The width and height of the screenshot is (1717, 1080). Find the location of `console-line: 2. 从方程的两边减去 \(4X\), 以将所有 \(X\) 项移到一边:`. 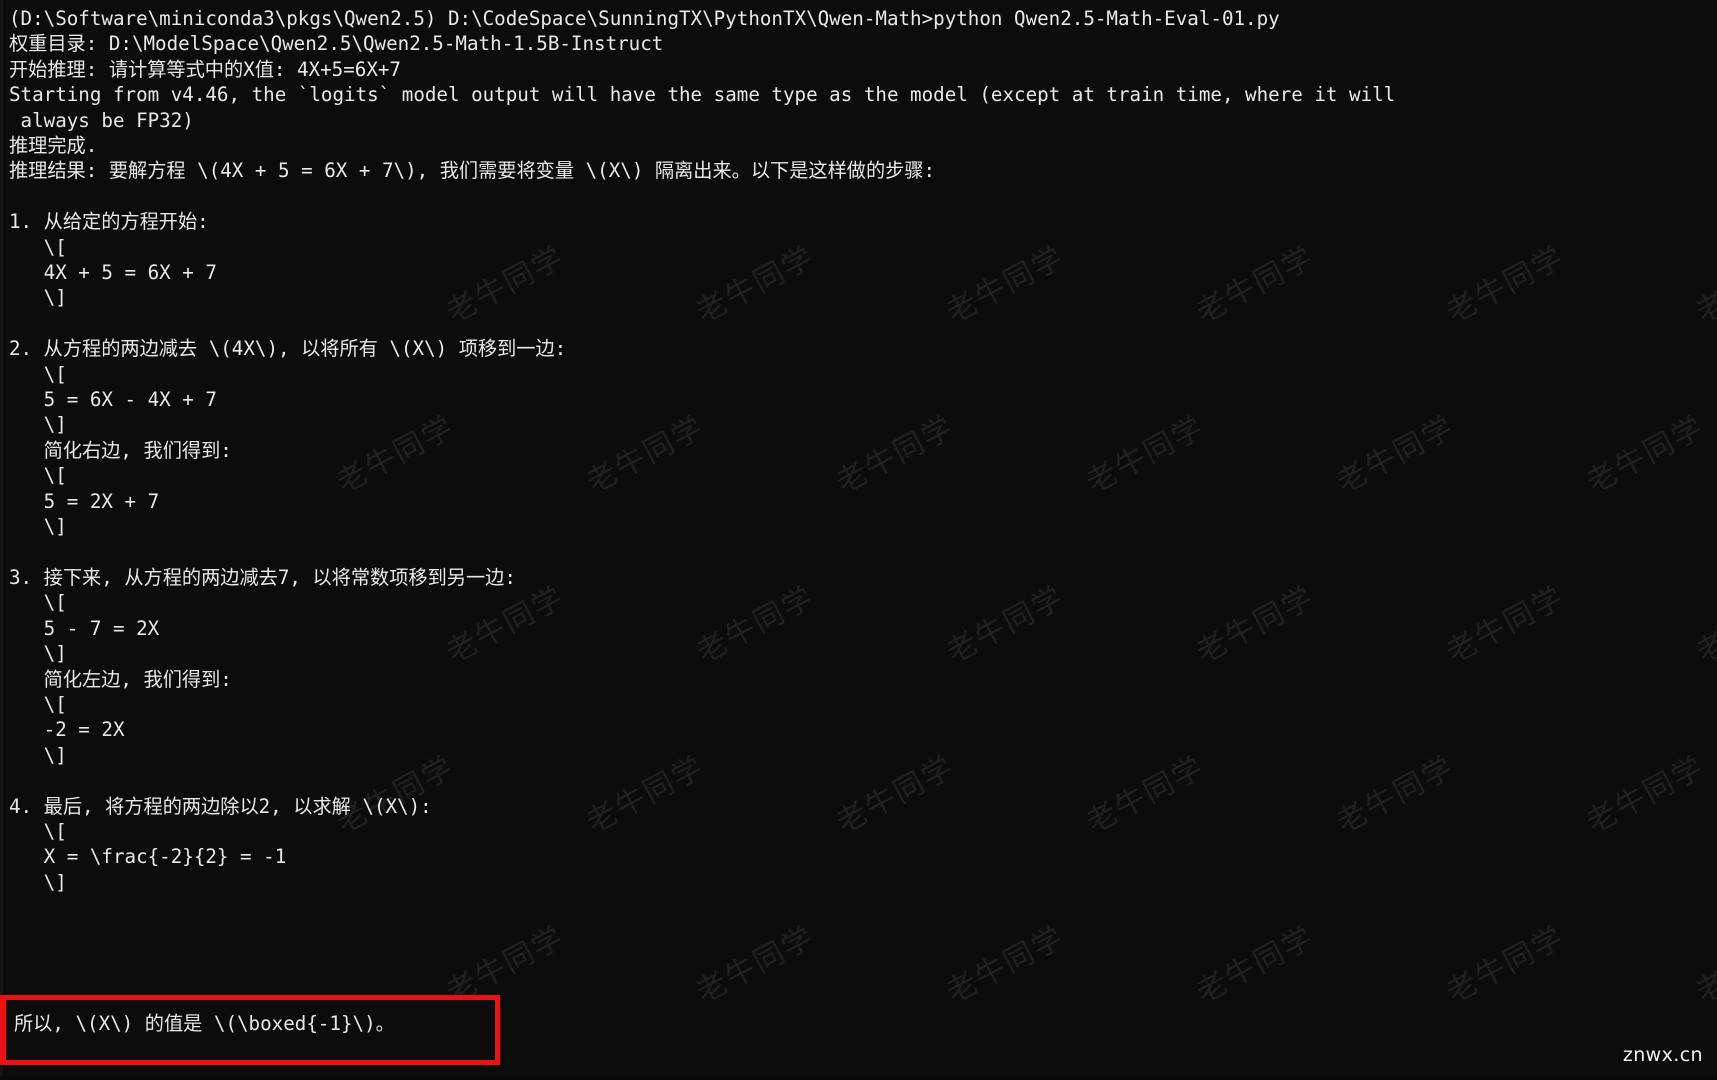

console-line: 2. 从方程的两边减去 \(4X\), 以将所有 \(X\) 项移到一边: is located at coordinates (288, 349).